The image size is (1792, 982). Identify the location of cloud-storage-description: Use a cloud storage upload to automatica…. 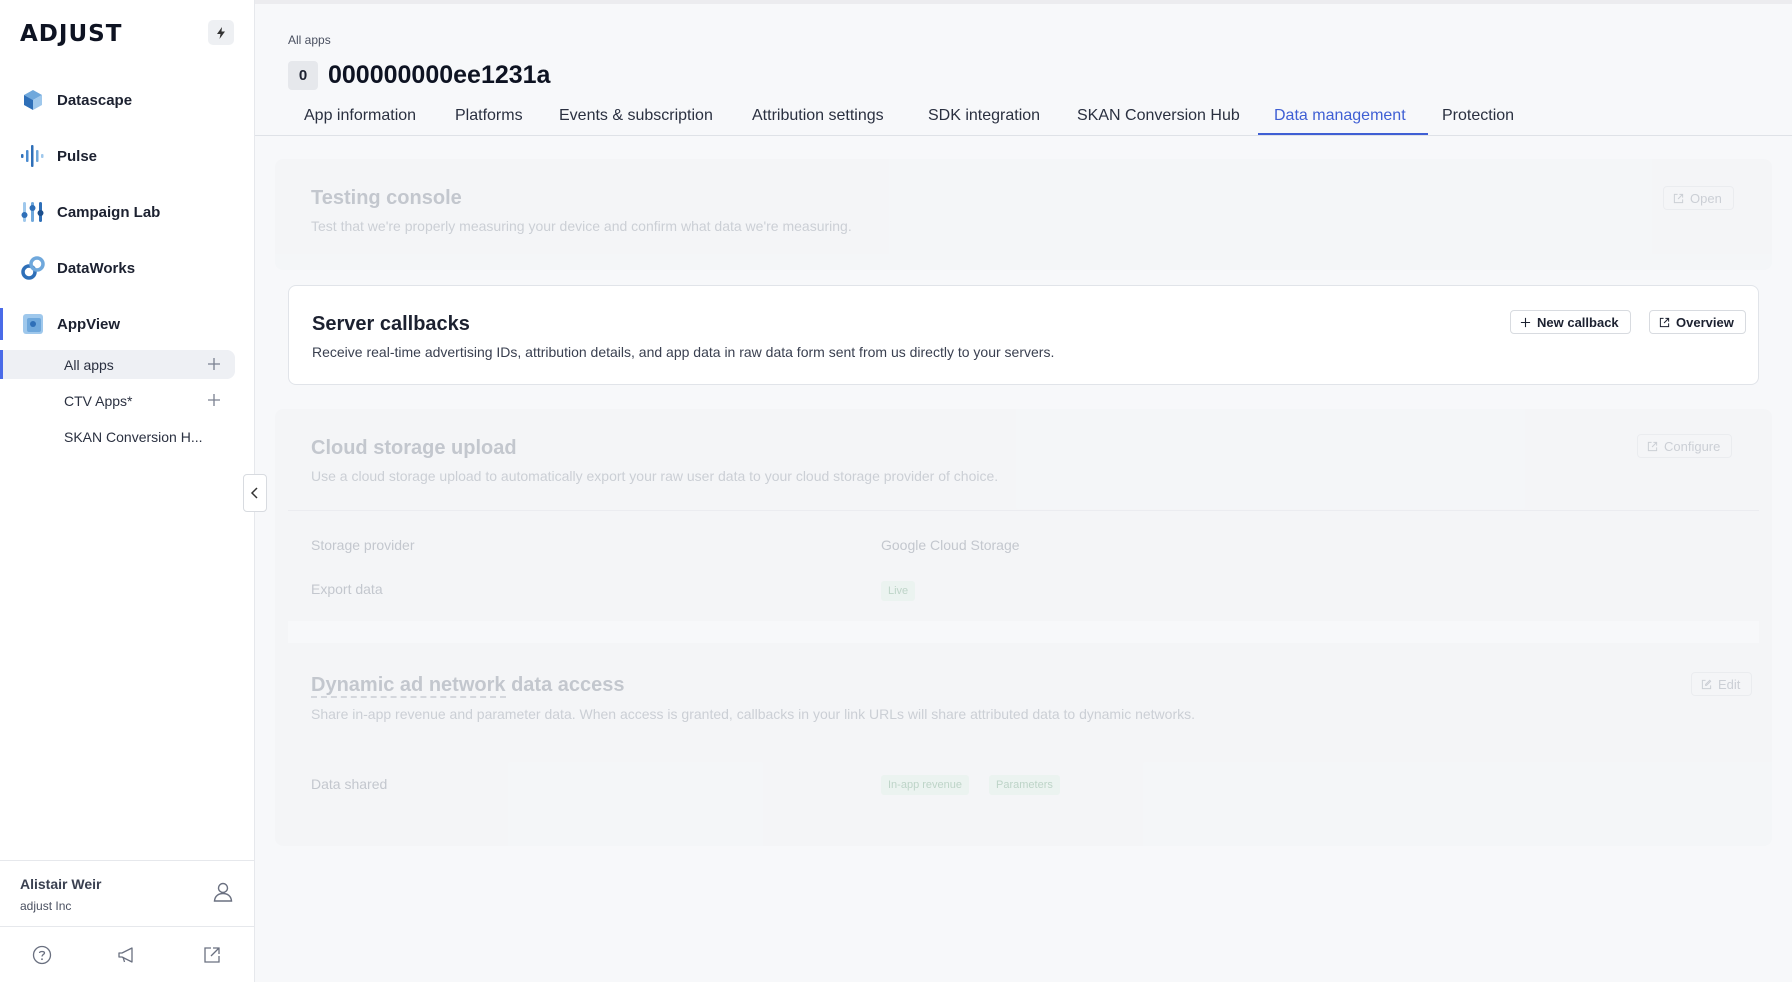
(655, 476).